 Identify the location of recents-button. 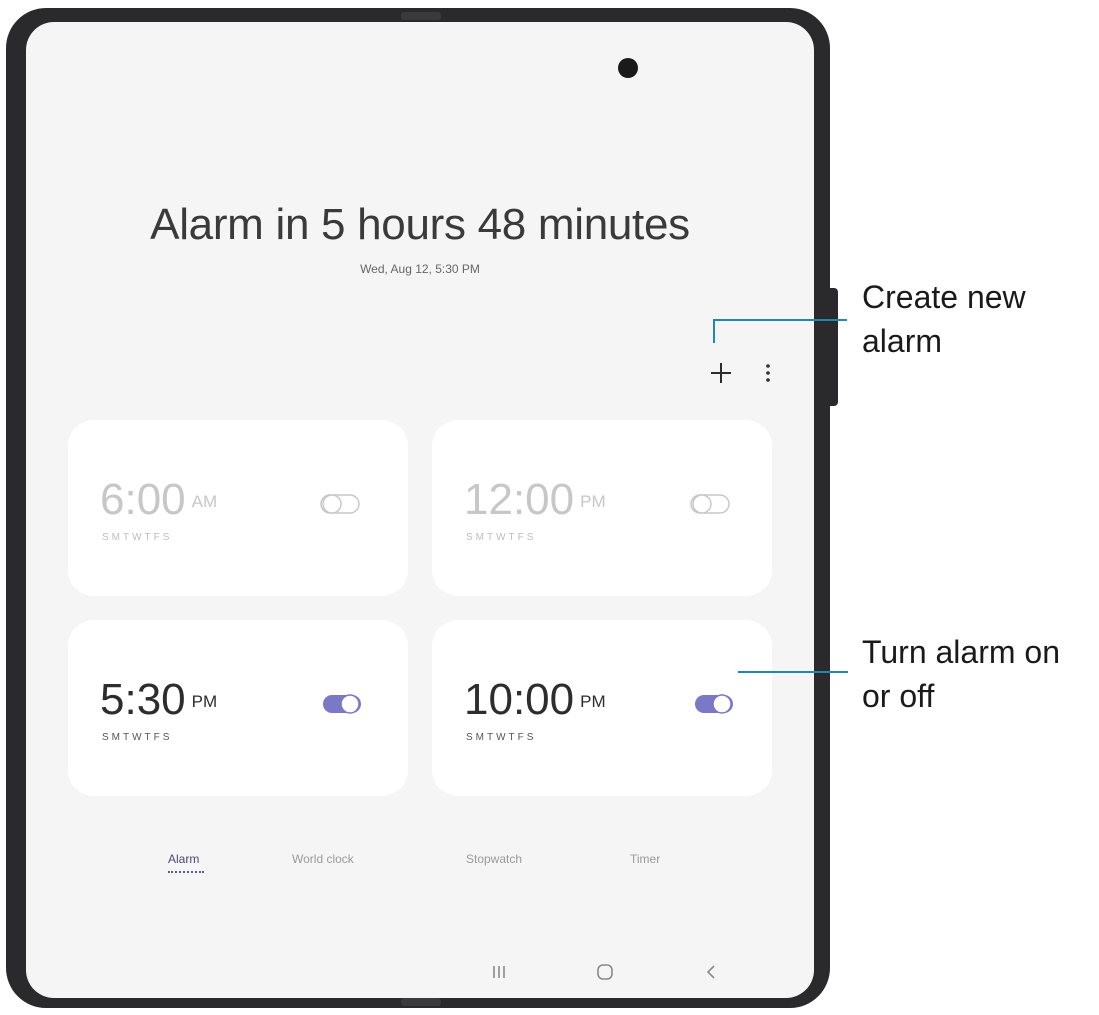
(499, 972).